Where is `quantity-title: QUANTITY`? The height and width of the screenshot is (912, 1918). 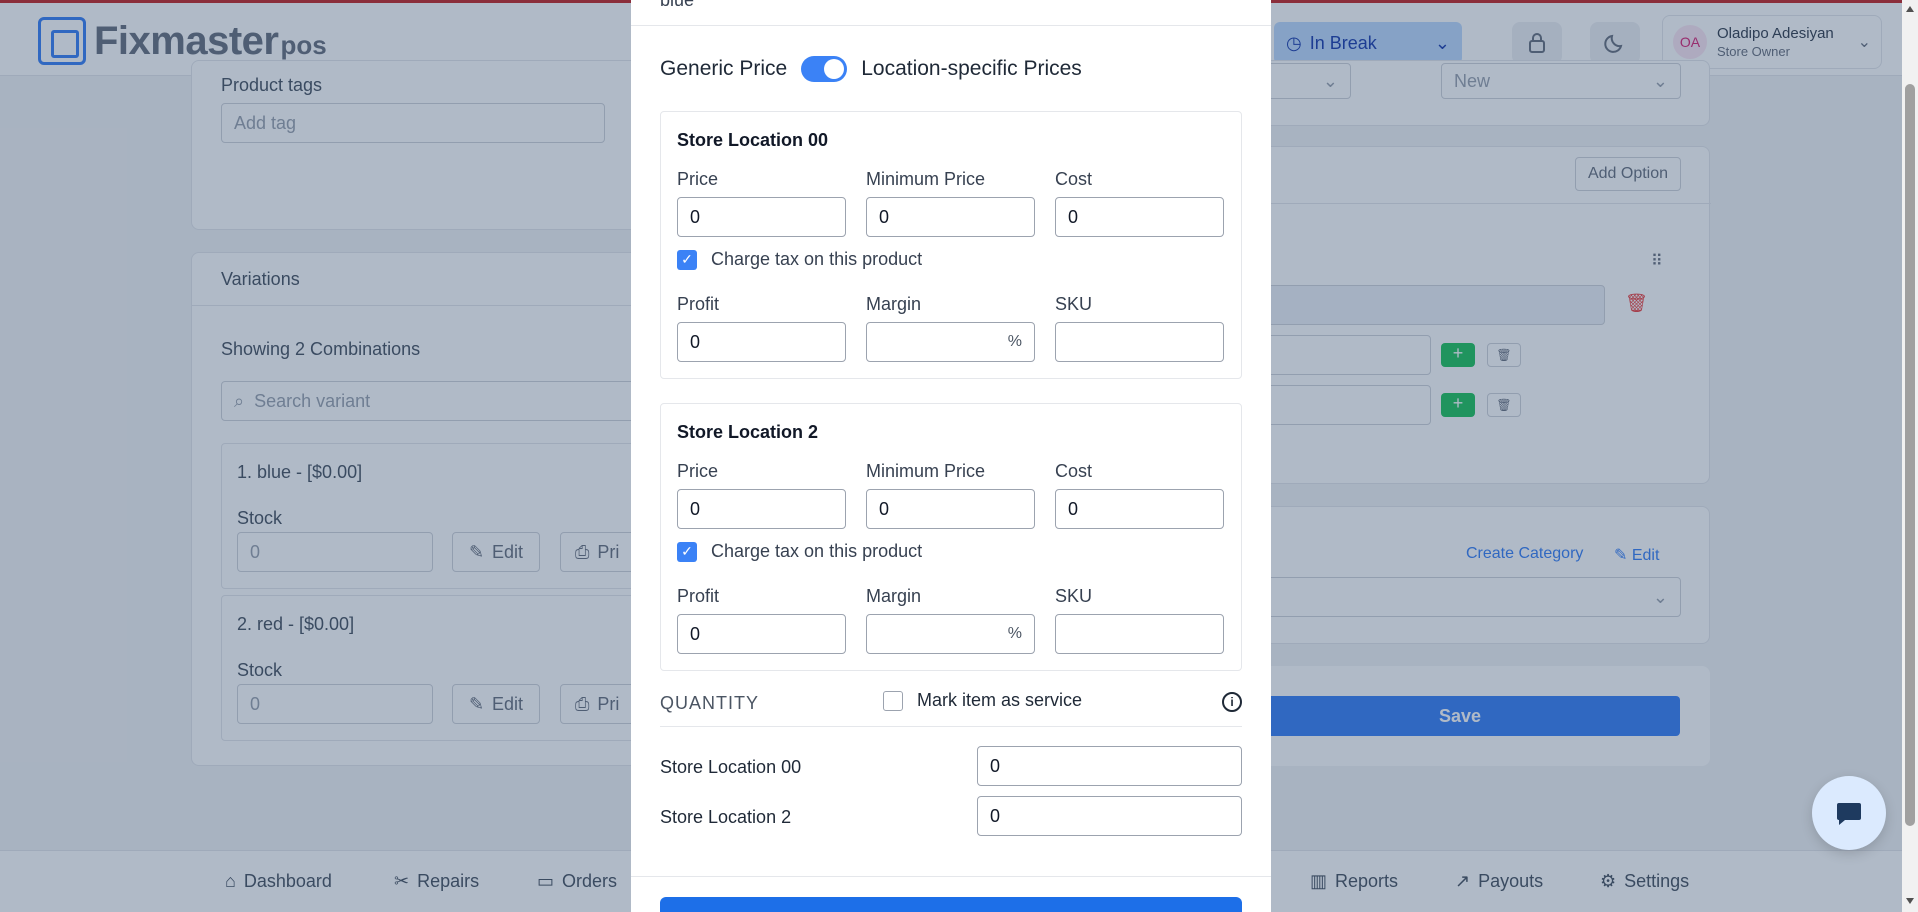
quantity-title: QUANTITY is located at coordinates (710, 703).